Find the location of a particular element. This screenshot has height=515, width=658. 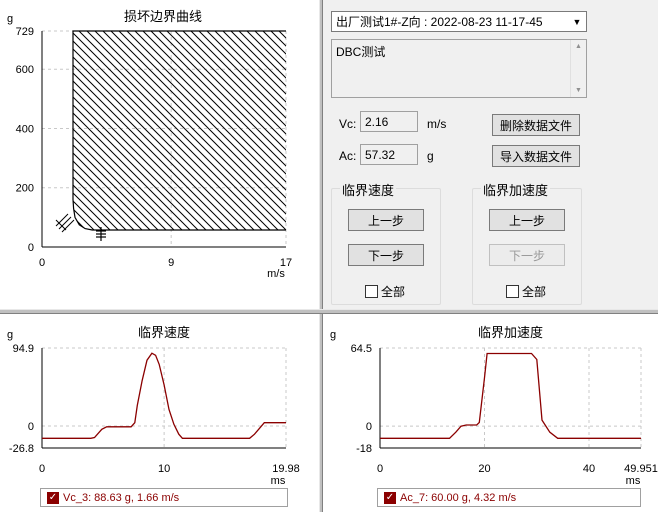

vc-value-field: 2.16 is located at coordinates (389, 121).